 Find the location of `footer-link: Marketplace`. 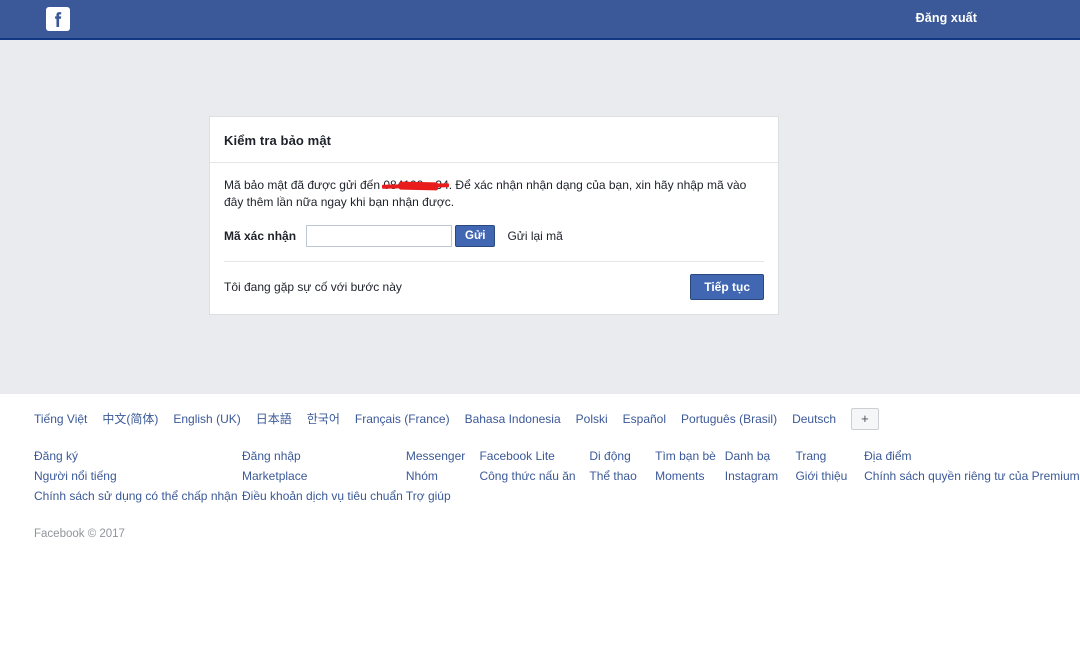

footer-link: Marketplace is located at coordinates (324, 476).